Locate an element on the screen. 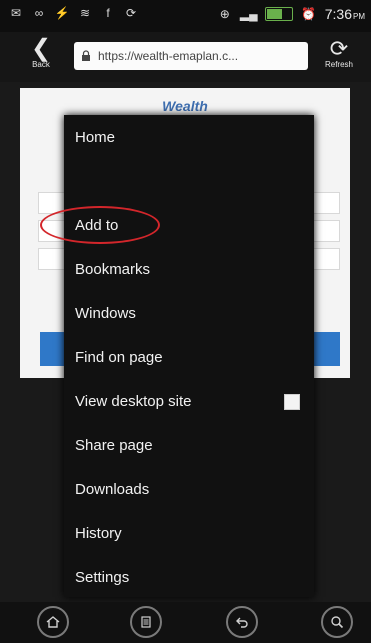 This screenshot has height=643, width=371. voicemail-icon: ∞ is located at coordinates (39, 13).